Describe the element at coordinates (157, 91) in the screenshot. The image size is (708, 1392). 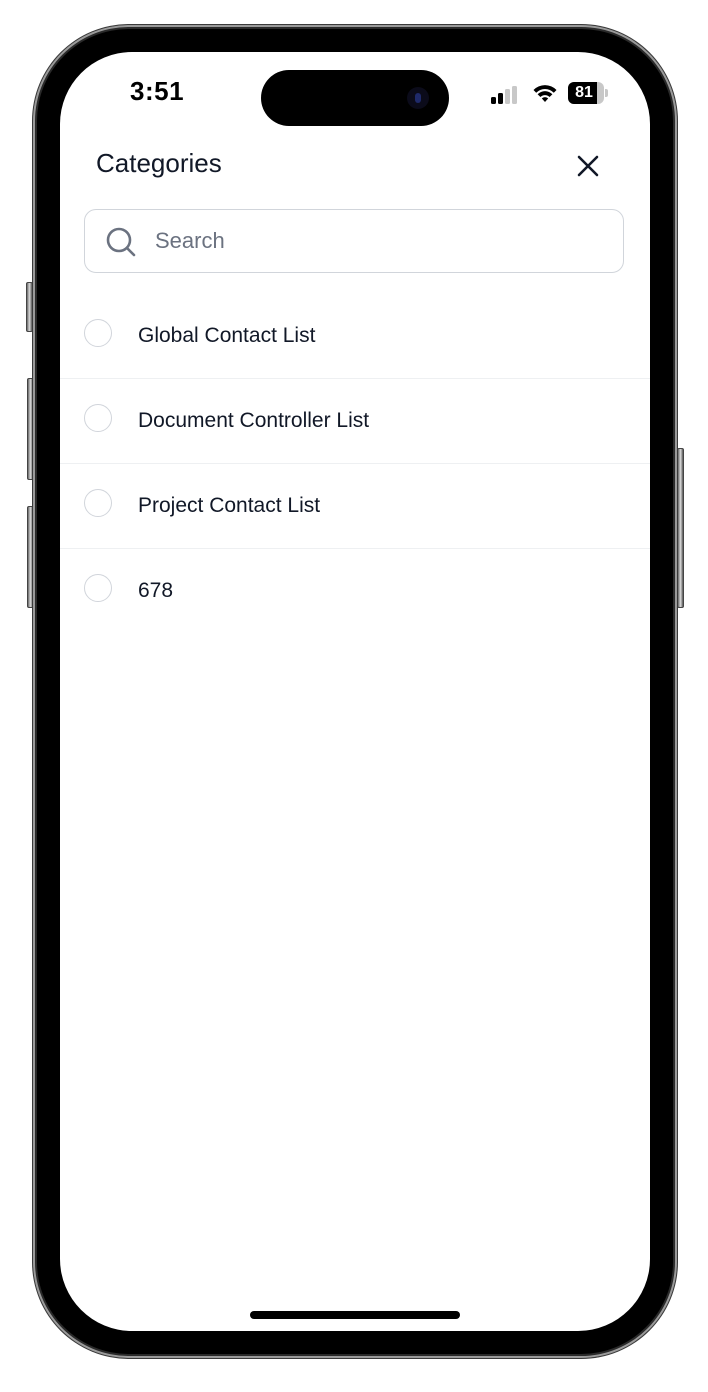
I see `status-time: 3:51` at that location.